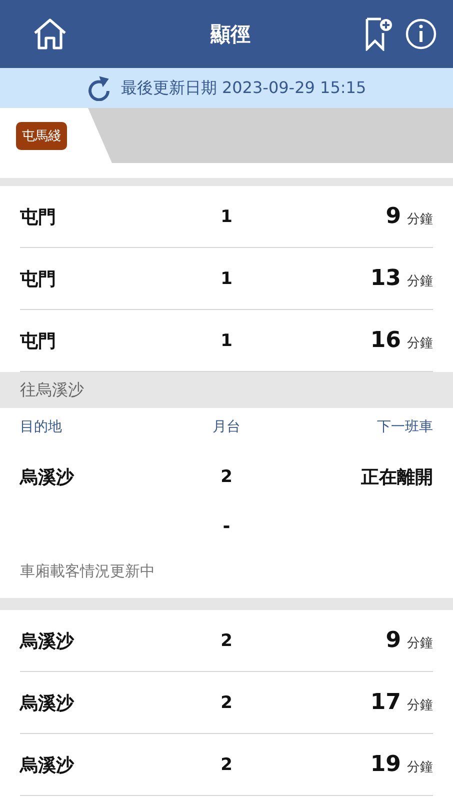 The image size is (453, 800). Describe the element at coordinates (379, 34) in the screenshot. I see `bookmark-add-icon` at that location.